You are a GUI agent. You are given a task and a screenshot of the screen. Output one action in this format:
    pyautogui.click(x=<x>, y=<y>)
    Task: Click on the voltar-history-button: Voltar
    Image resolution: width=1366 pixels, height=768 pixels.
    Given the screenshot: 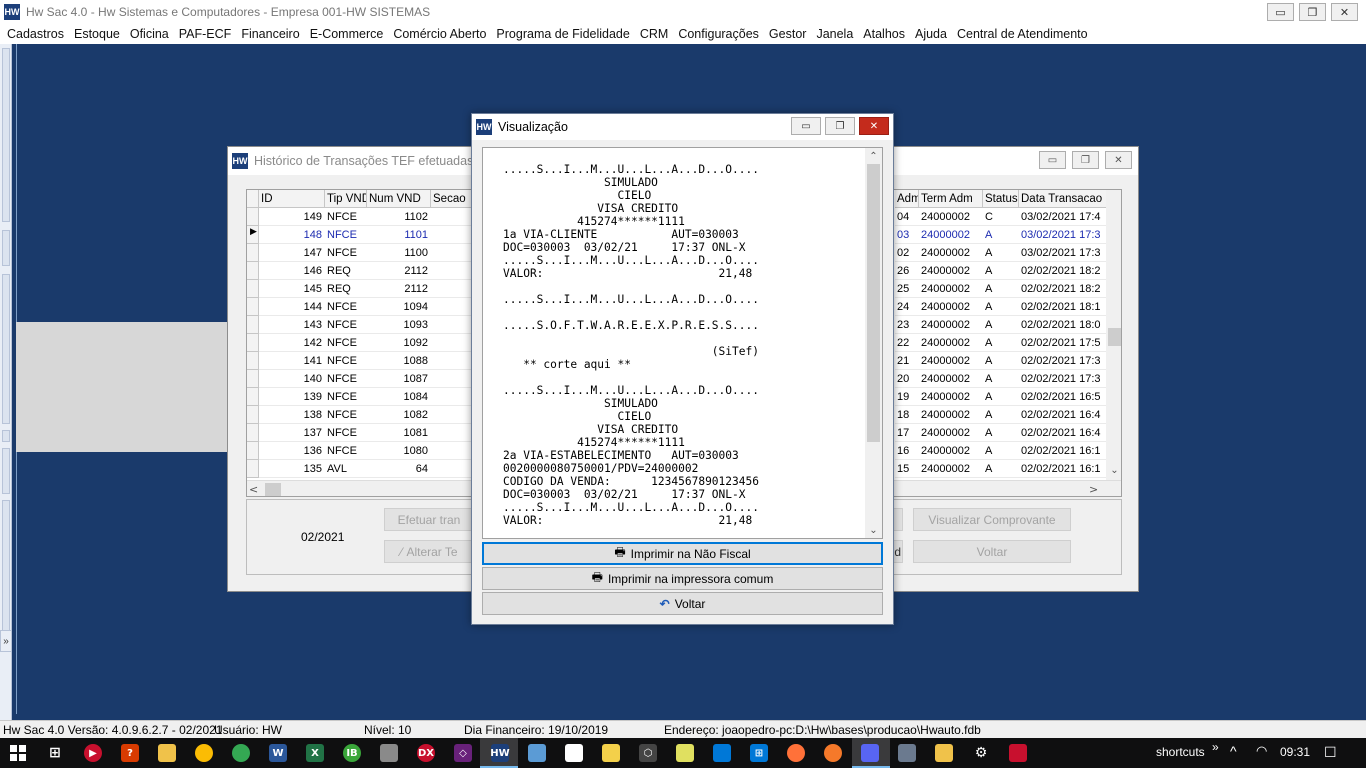 What is the action you would take?
    pyautogui.click(x=992, y=551)
    